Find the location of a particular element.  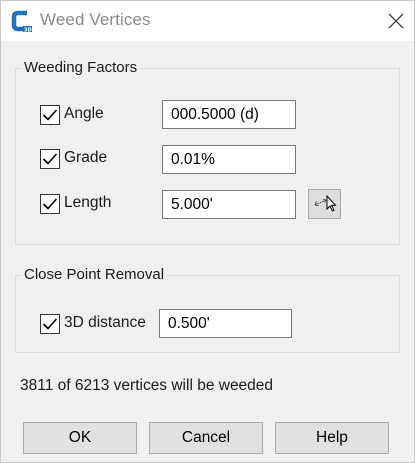

angle-label: Angle is located at coordinates (84, 113).